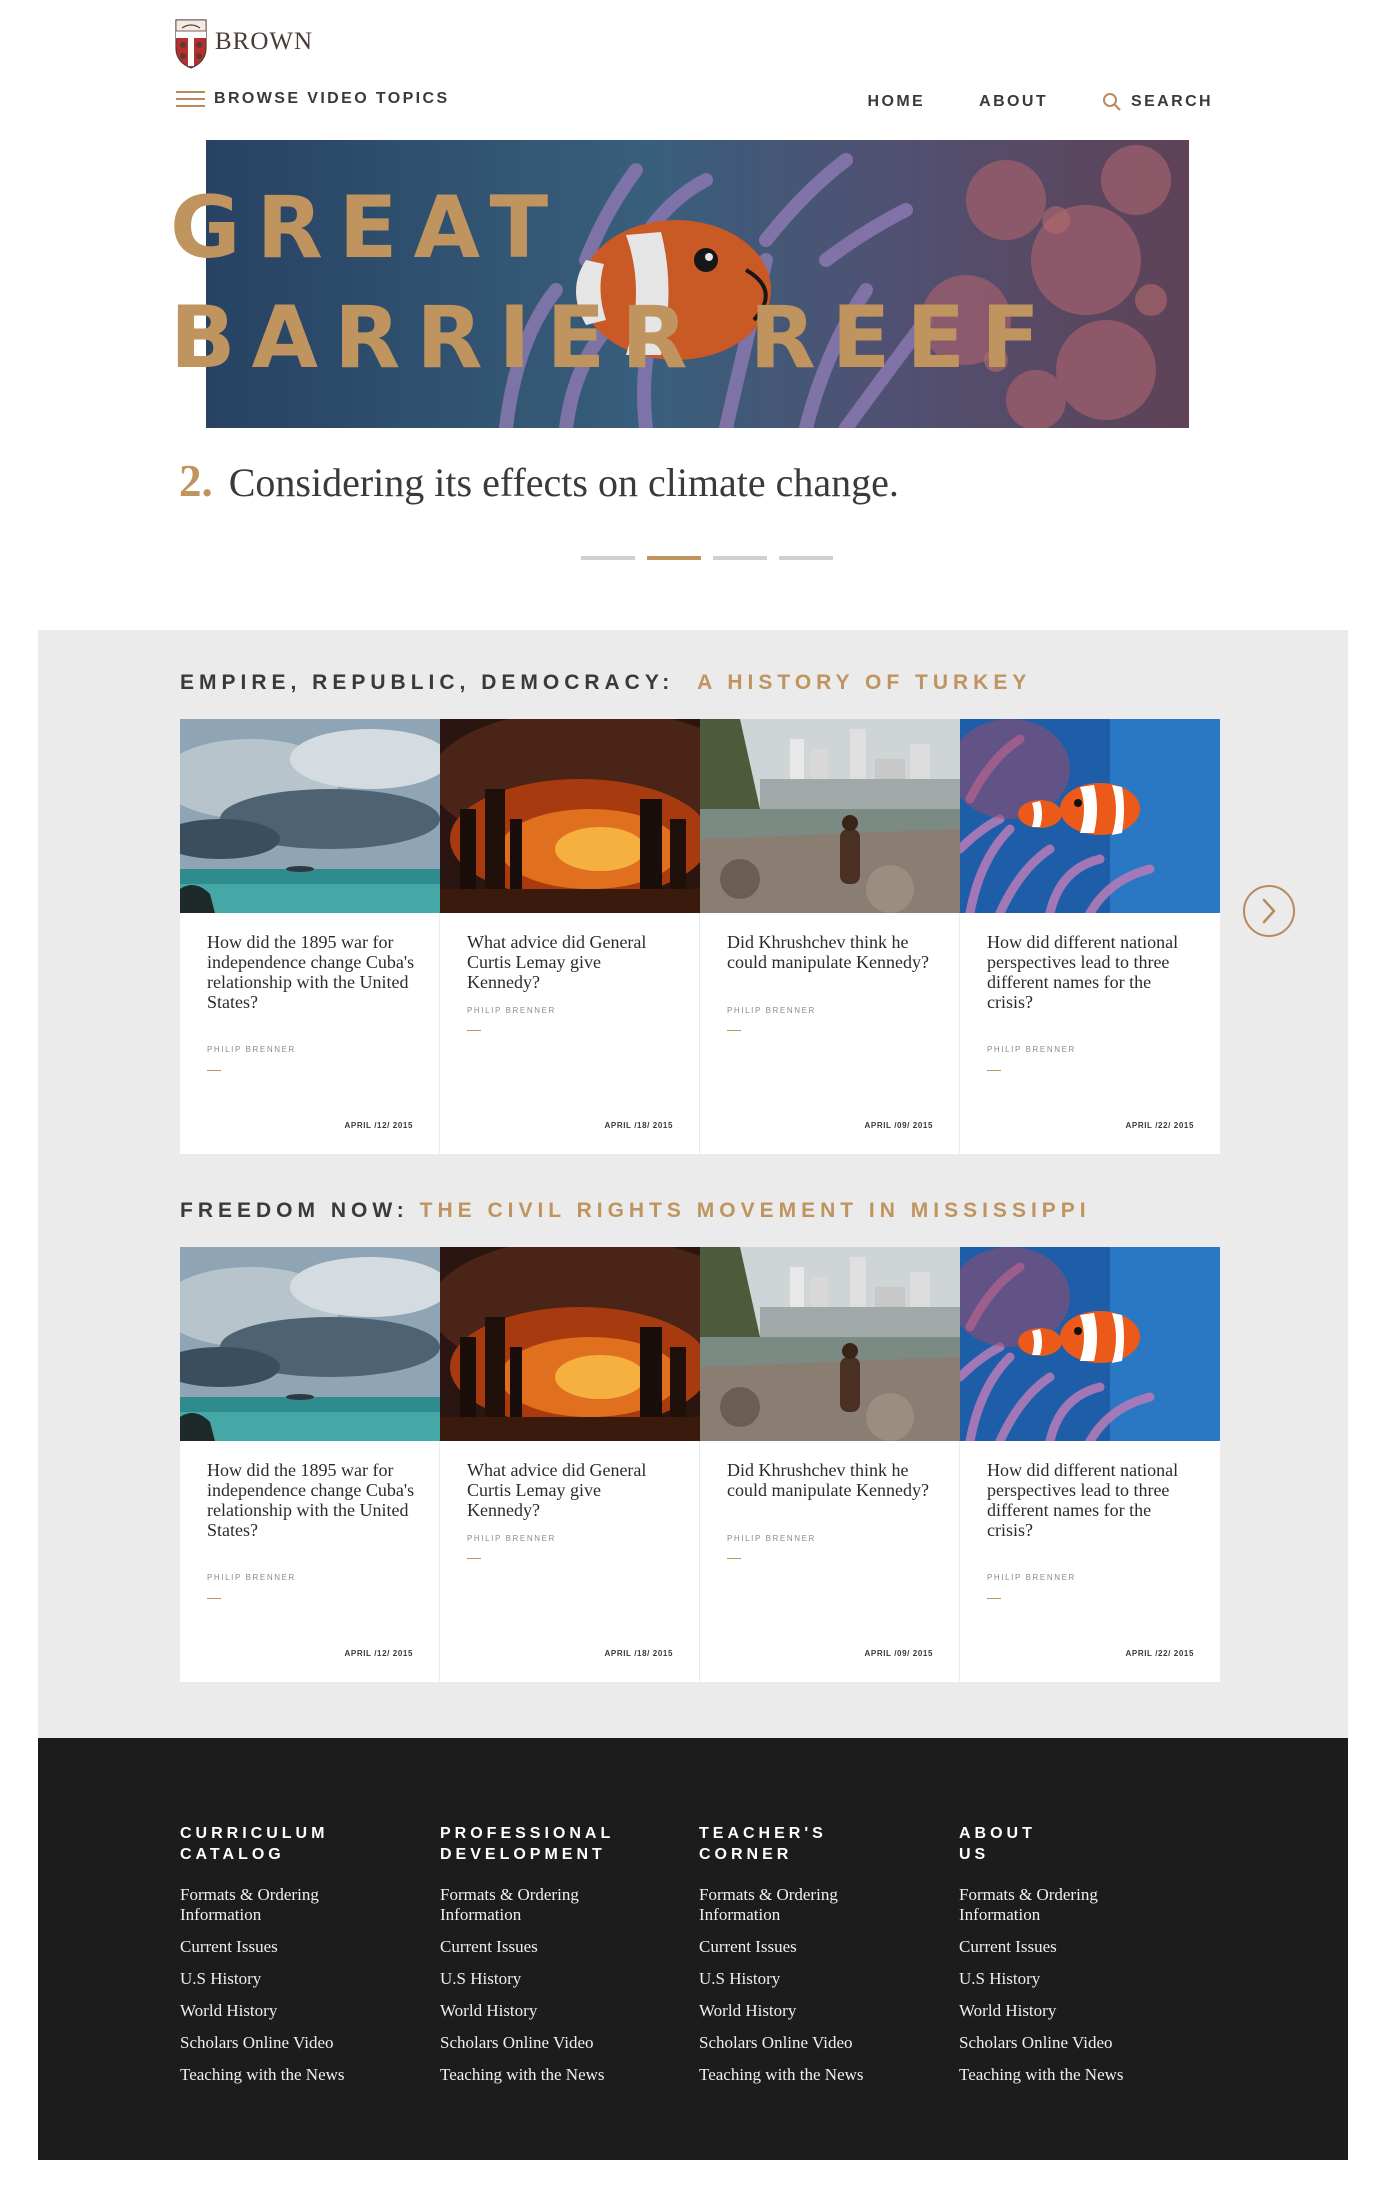 The width and height of the screenshot is (1392, 2205). What do you see at coordinates (264, 41) in the screenshot?
I see `brand-name: BROWN` at bounding box center [264, 41].